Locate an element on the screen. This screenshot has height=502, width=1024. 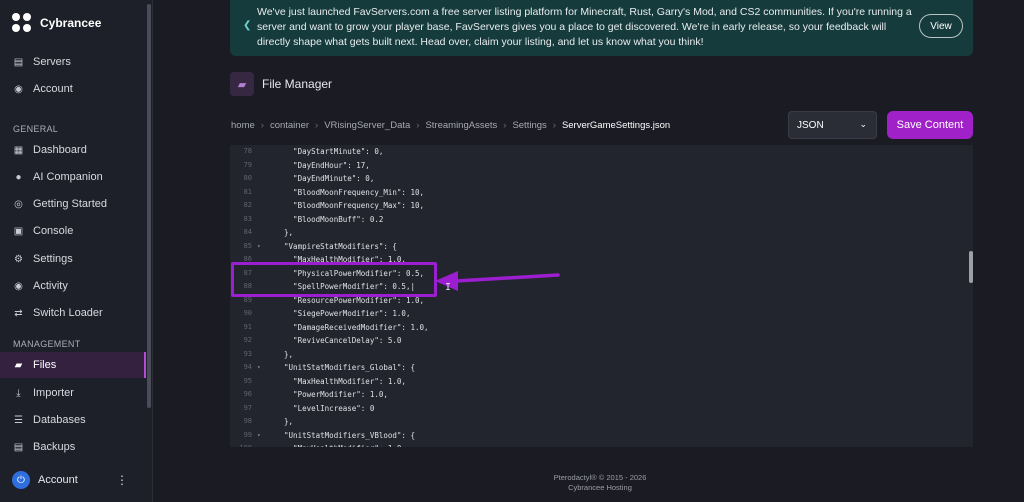
archive-icon: ▤ is located at coordinates (18, 447).